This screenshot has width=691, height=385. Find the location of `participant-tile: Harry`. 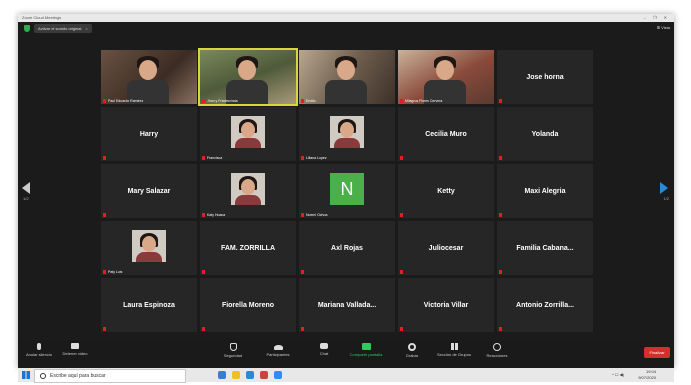

participant-tile: Harry is located at coordinates (149, 134).